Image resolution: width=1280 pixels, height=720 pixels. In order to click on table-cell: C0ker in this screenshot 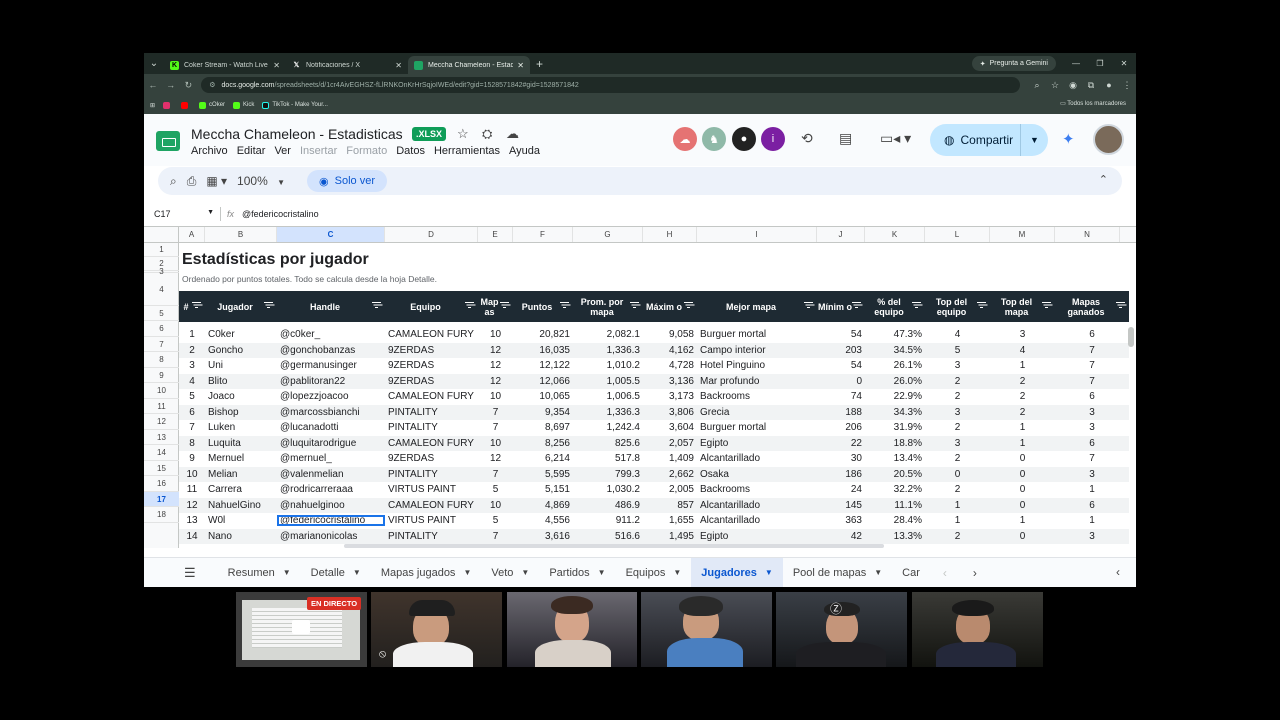, I will do `click(241, 334)`.